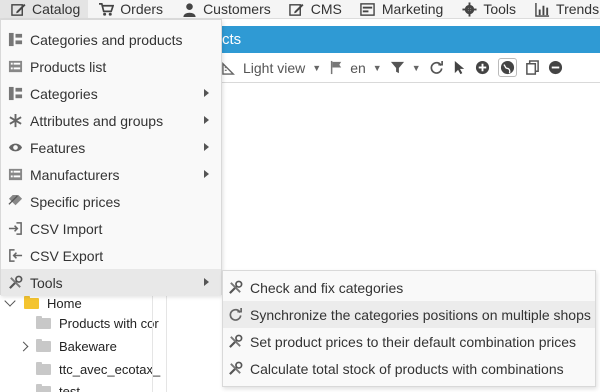 Image resolution: width=600 pixels, height=392 pixels. Describe the element at coordinates (111, 201) in the screenshot. I see `menu-item-specific-prices: Specific prices` at that location.